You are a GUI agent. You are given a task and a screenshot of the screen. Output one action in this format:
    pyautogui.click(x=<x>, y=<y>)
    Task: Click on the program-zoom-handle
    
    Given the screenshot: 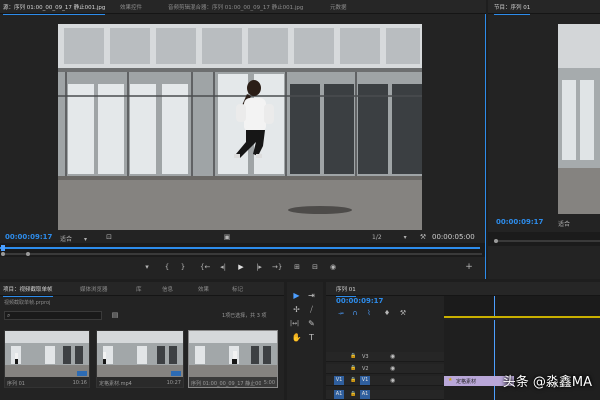 What is the action you would take?
    pyautogui.click(x=496, y=241)
    